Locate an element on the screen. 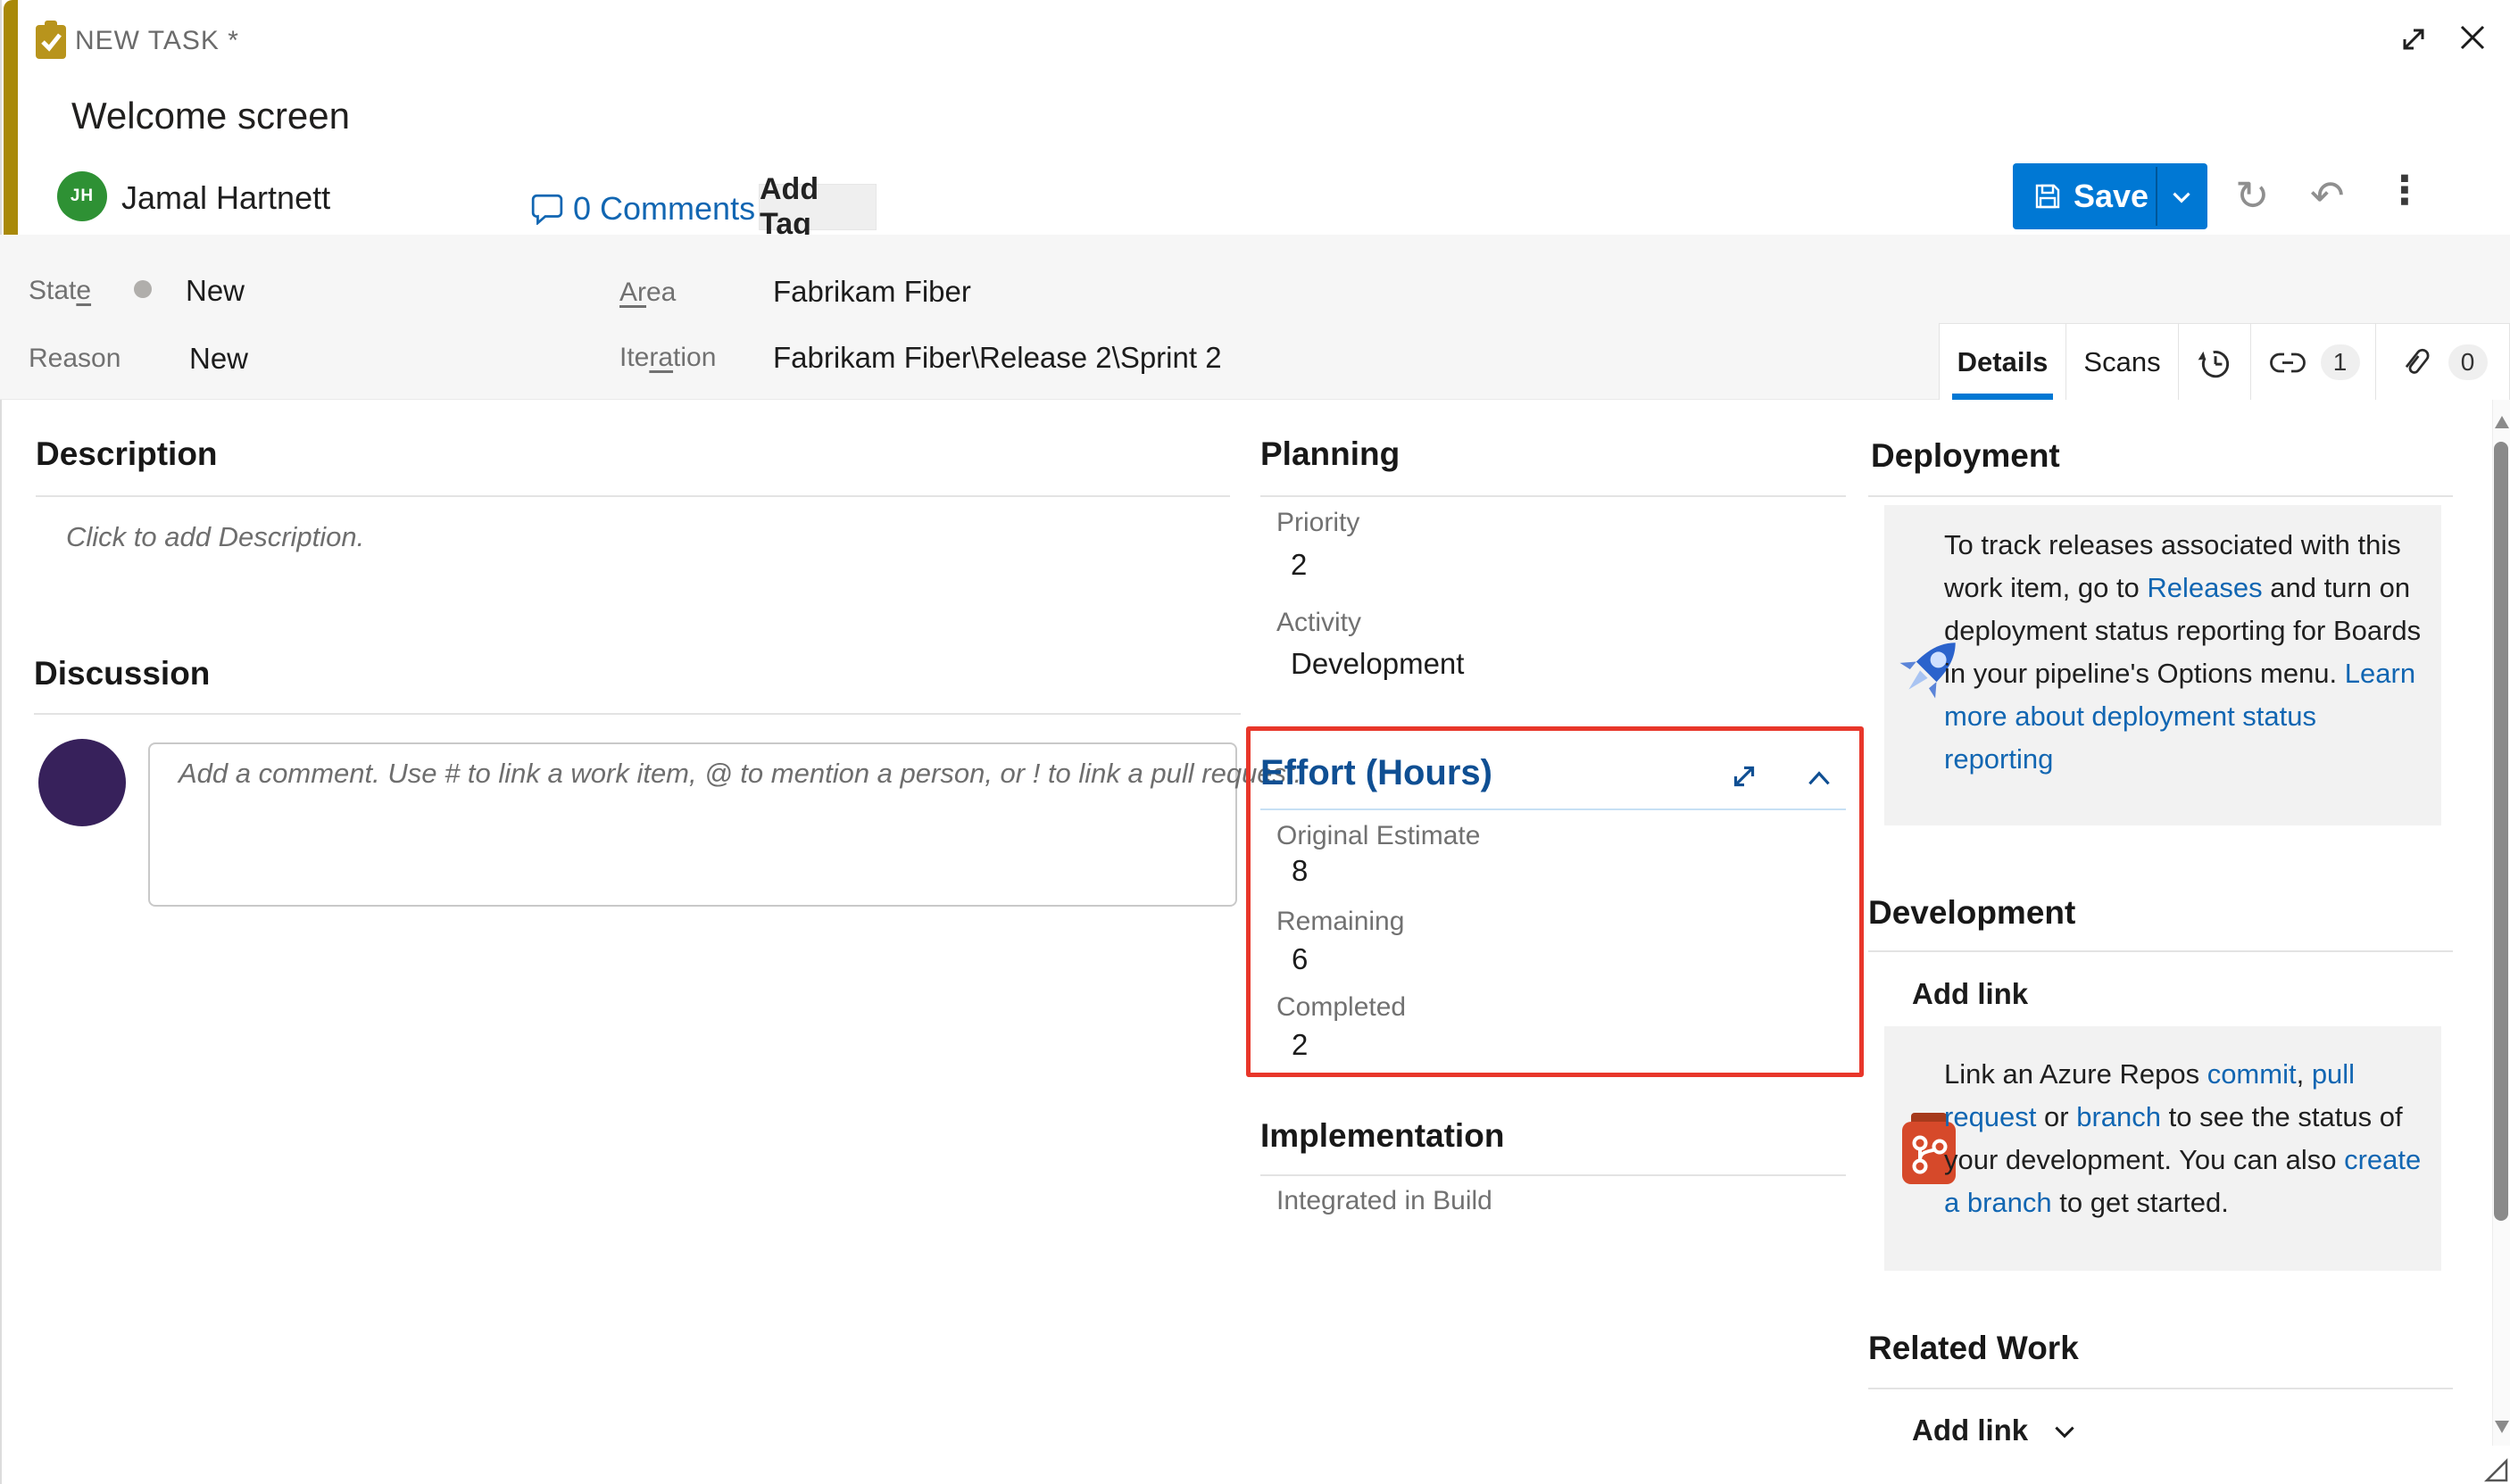 The width and height of the screenshot is (2510, 1484). tab-details-label: Details is located at coordinates (2003, 361).